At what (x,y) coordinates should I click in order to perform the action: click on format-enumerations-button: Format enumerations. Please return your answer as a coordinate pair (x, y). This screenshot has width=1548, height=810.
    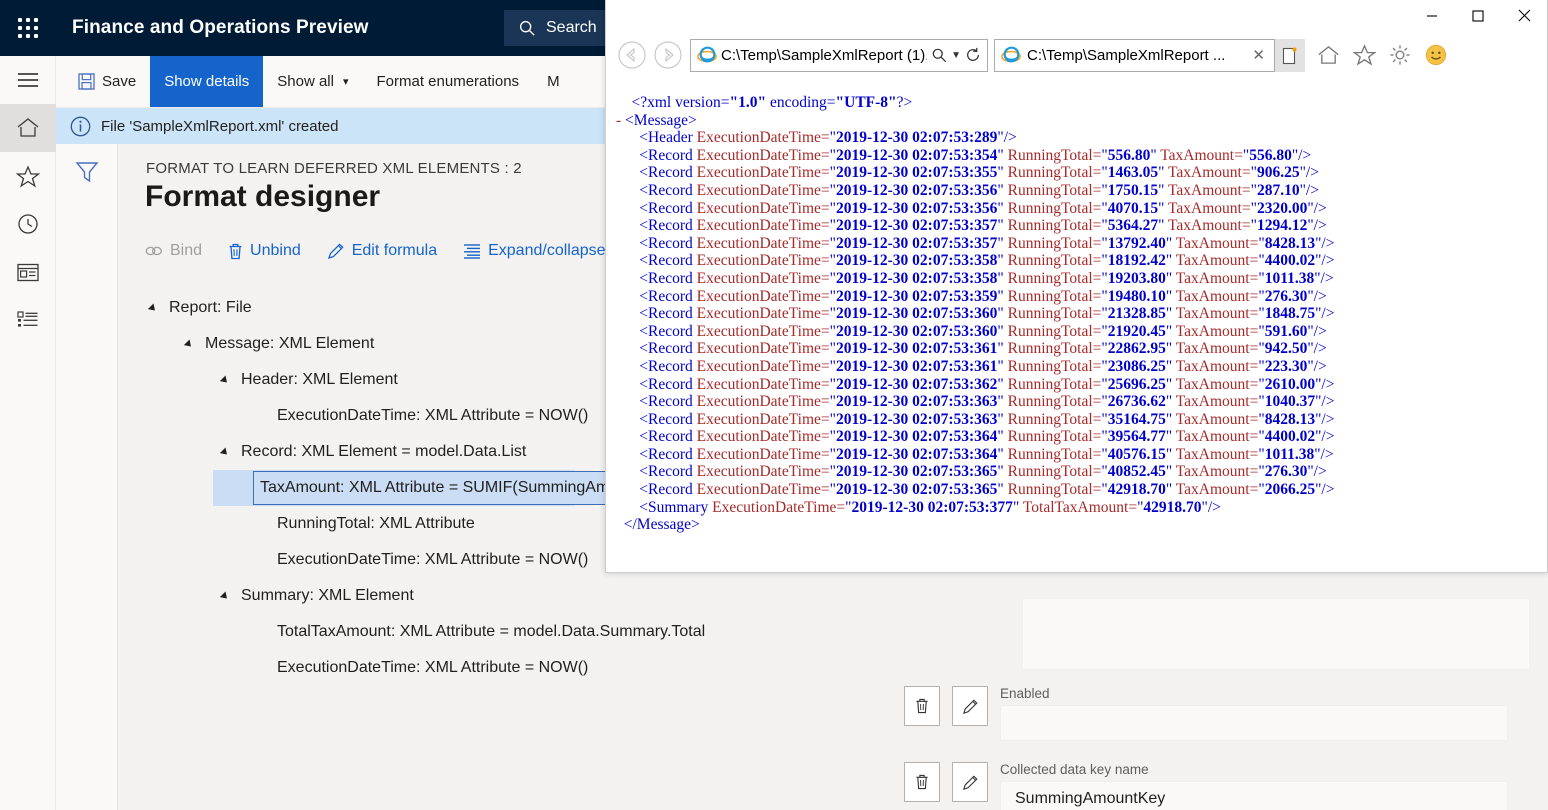
    Looking at the image, I should click on (448, 81).